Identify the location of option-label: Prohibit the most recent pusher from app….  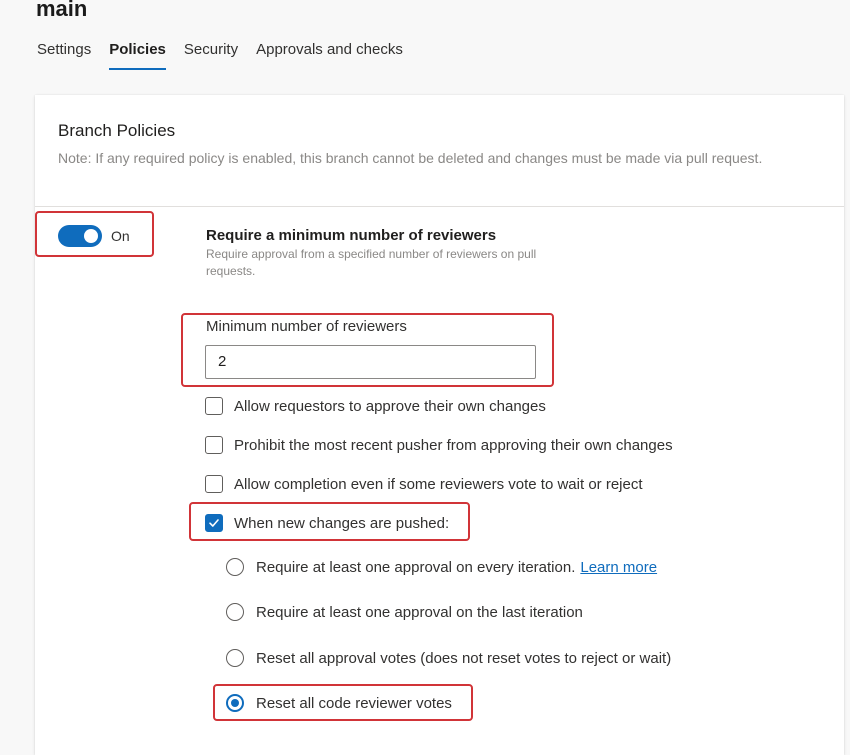
(453, 445).